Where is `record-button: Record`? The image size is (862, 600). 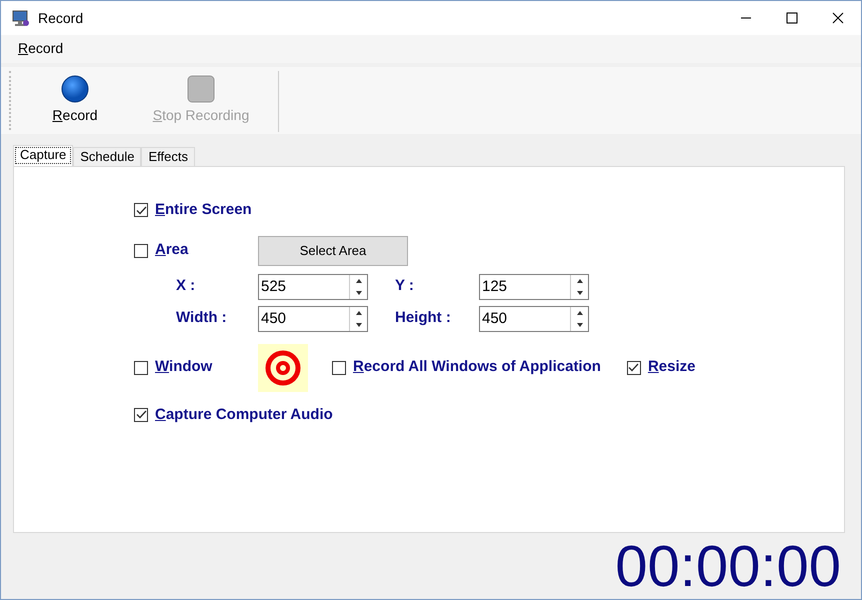
record-button: Record is located at coordinates (75, 100).